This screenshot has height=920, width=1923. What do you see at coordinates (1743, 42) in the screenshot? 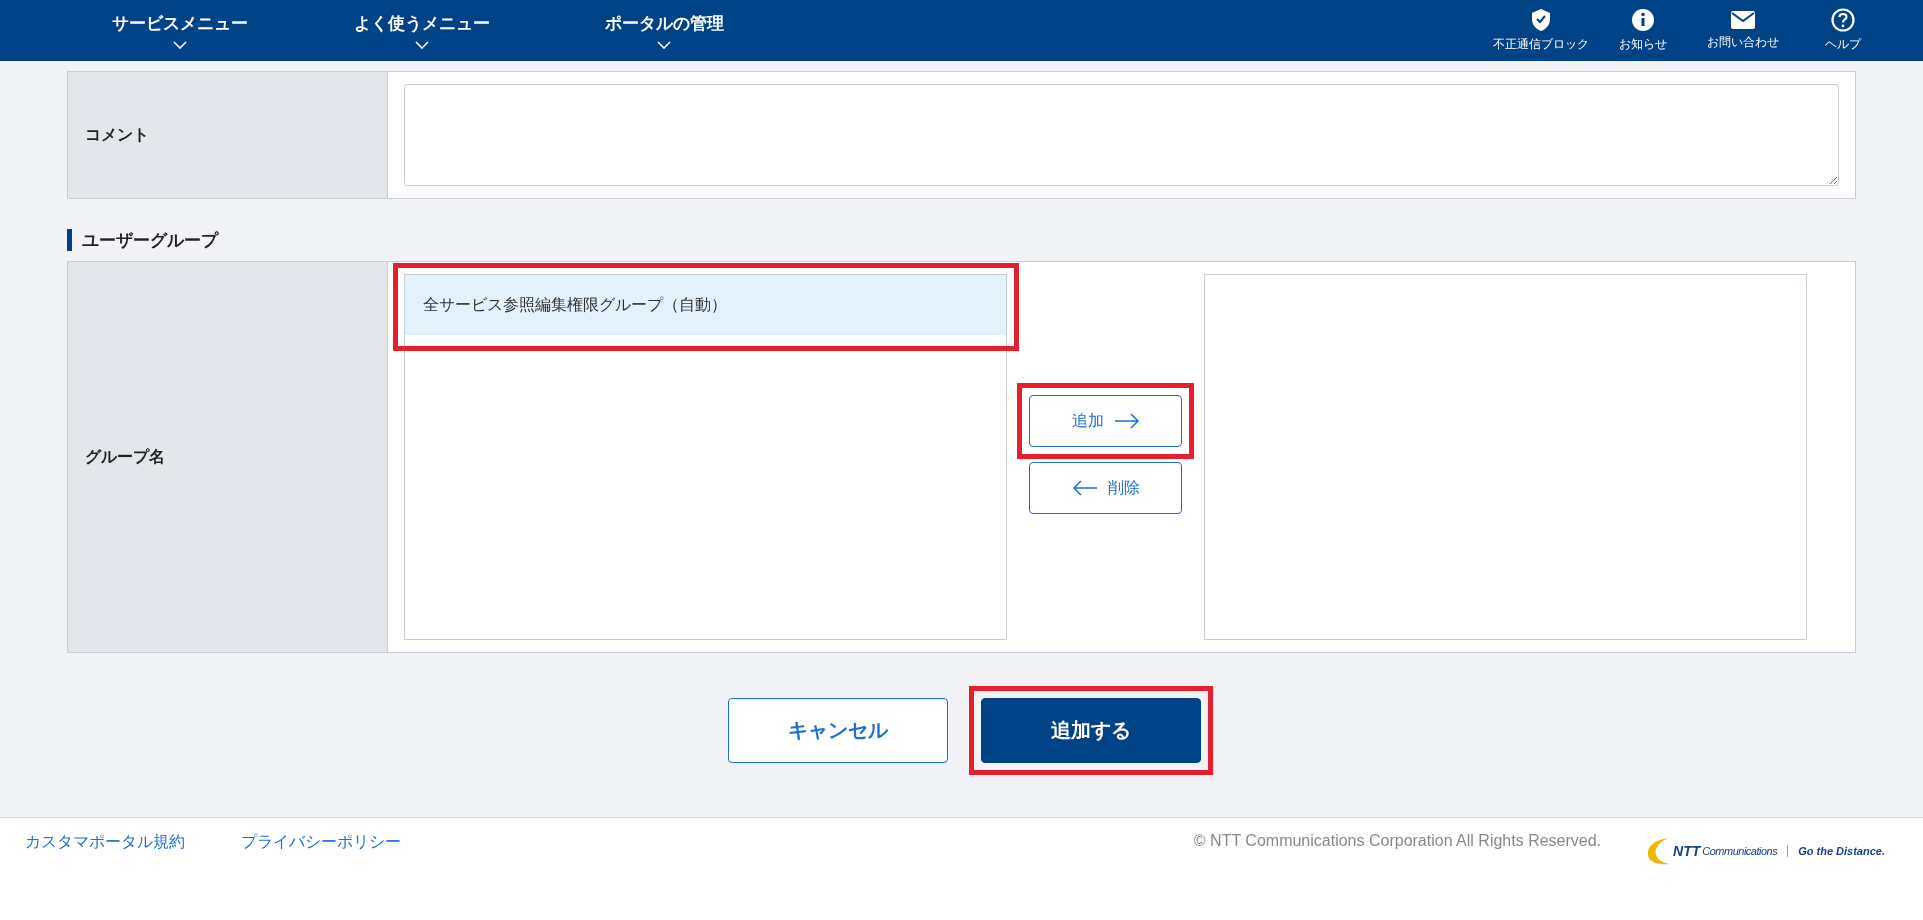
I see `header-link: お問い合わせ` at bounding box center [1743, 42].